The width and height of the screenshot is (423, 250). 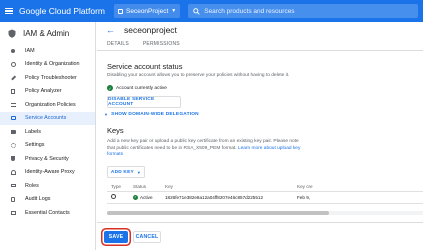 I want to click on person-circle-icon, so click(x=13, y=64).